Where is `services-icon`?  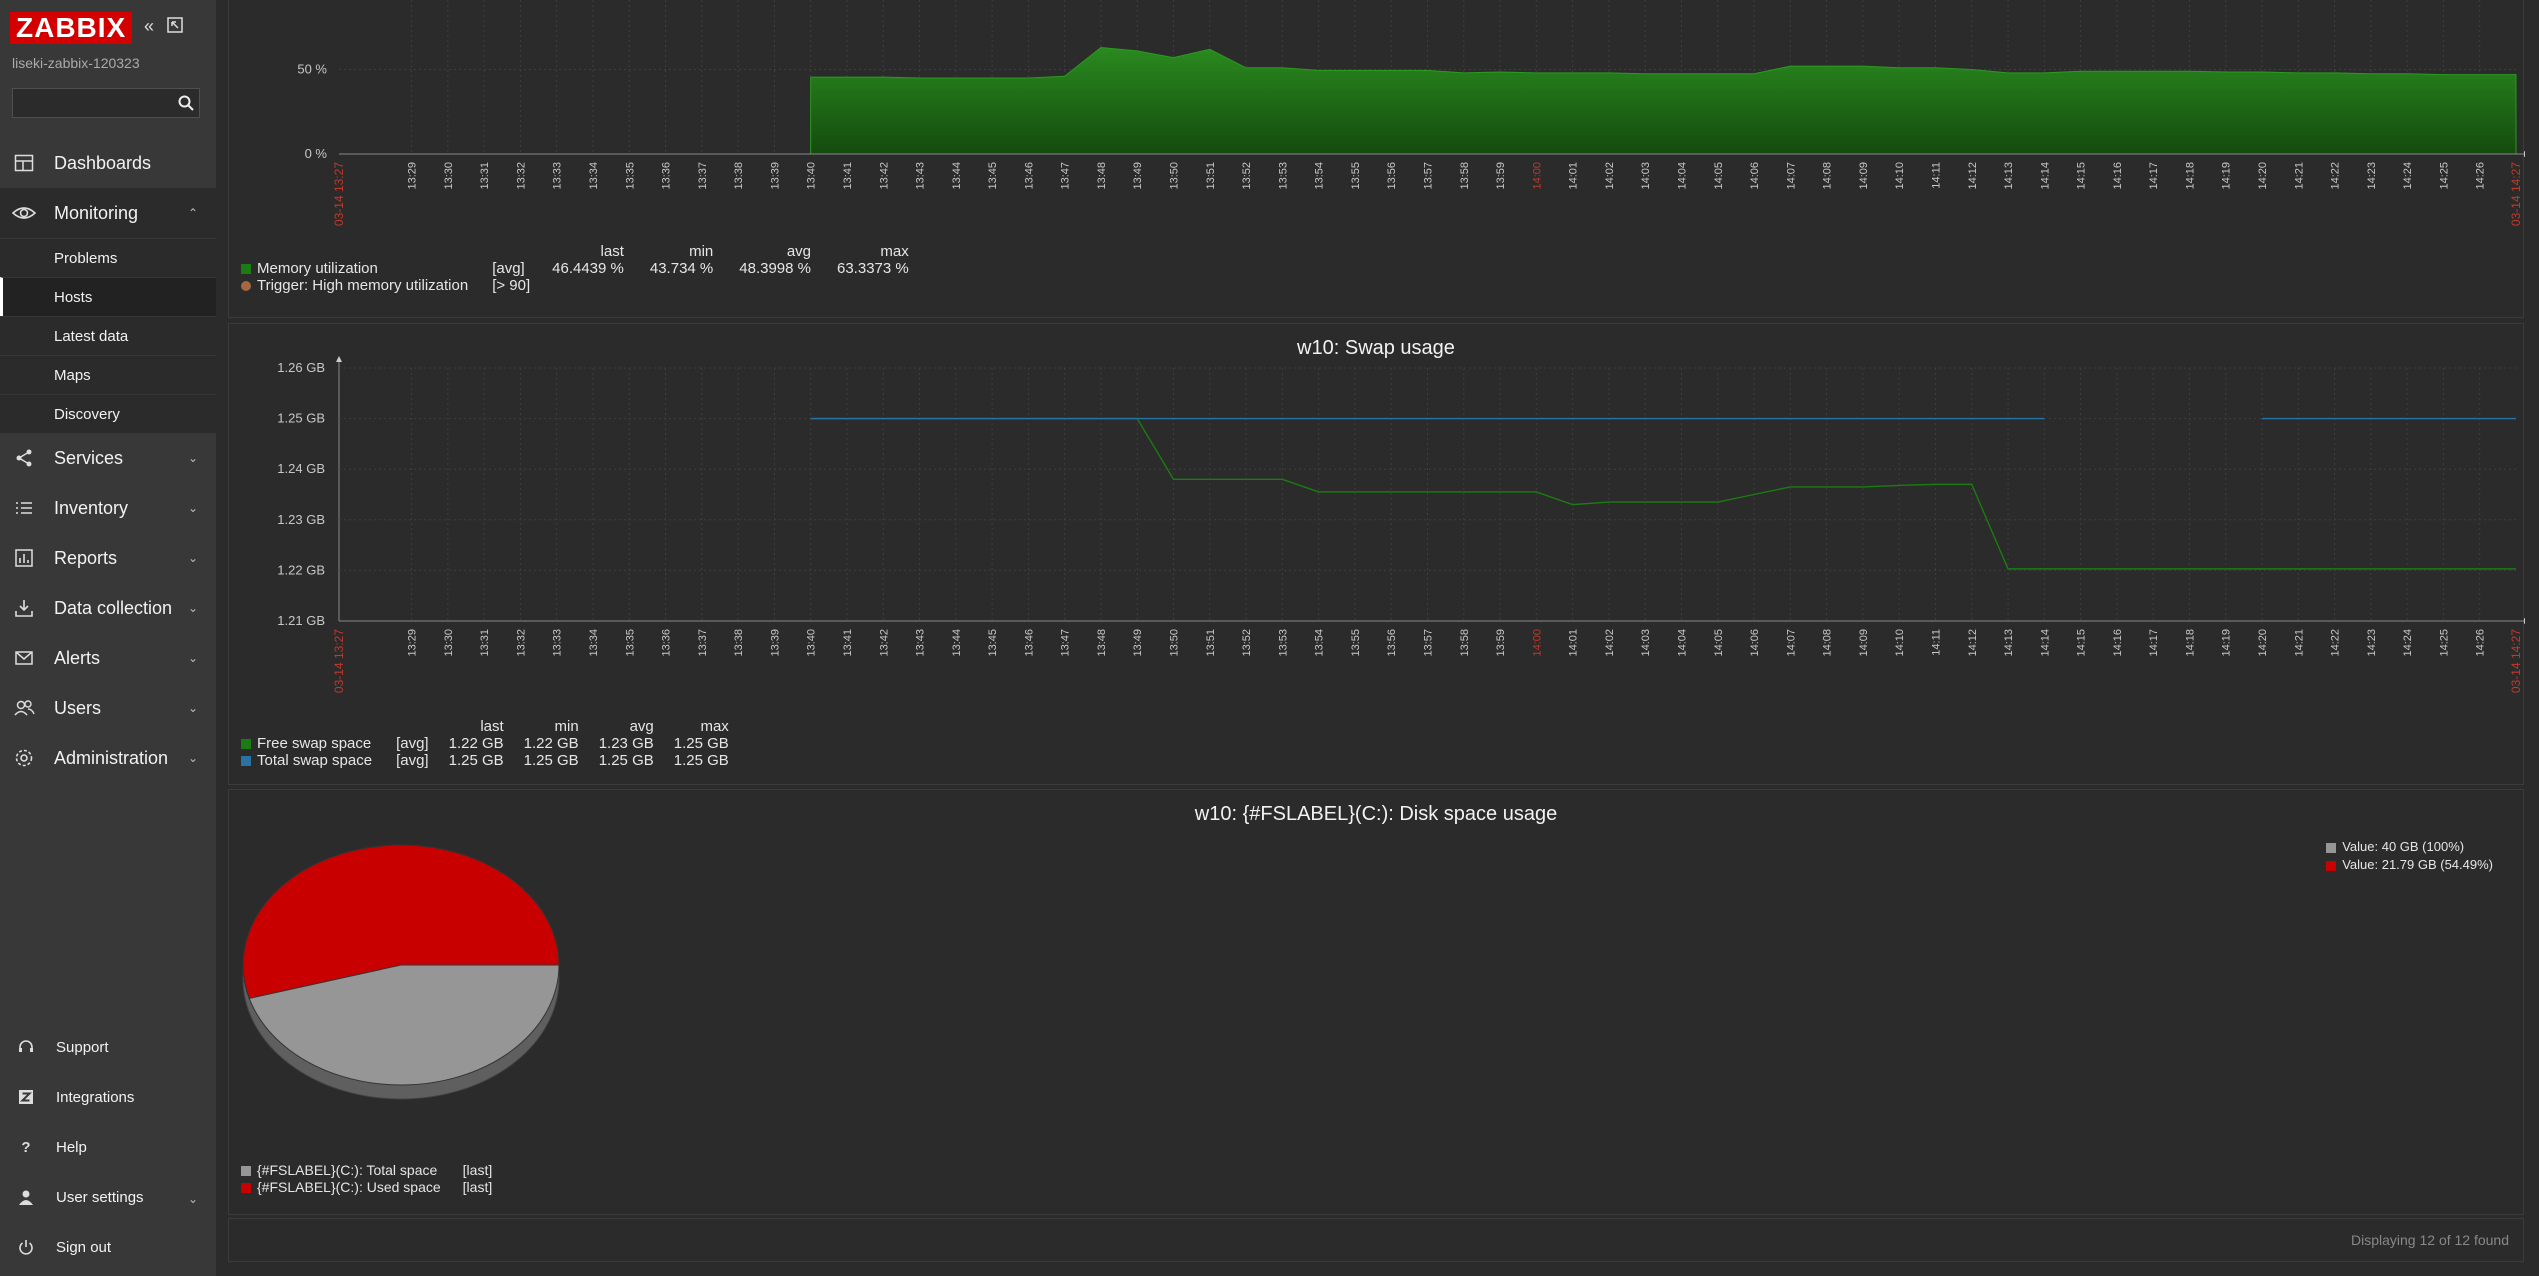
services-icon is located at coordinates (24, 458).